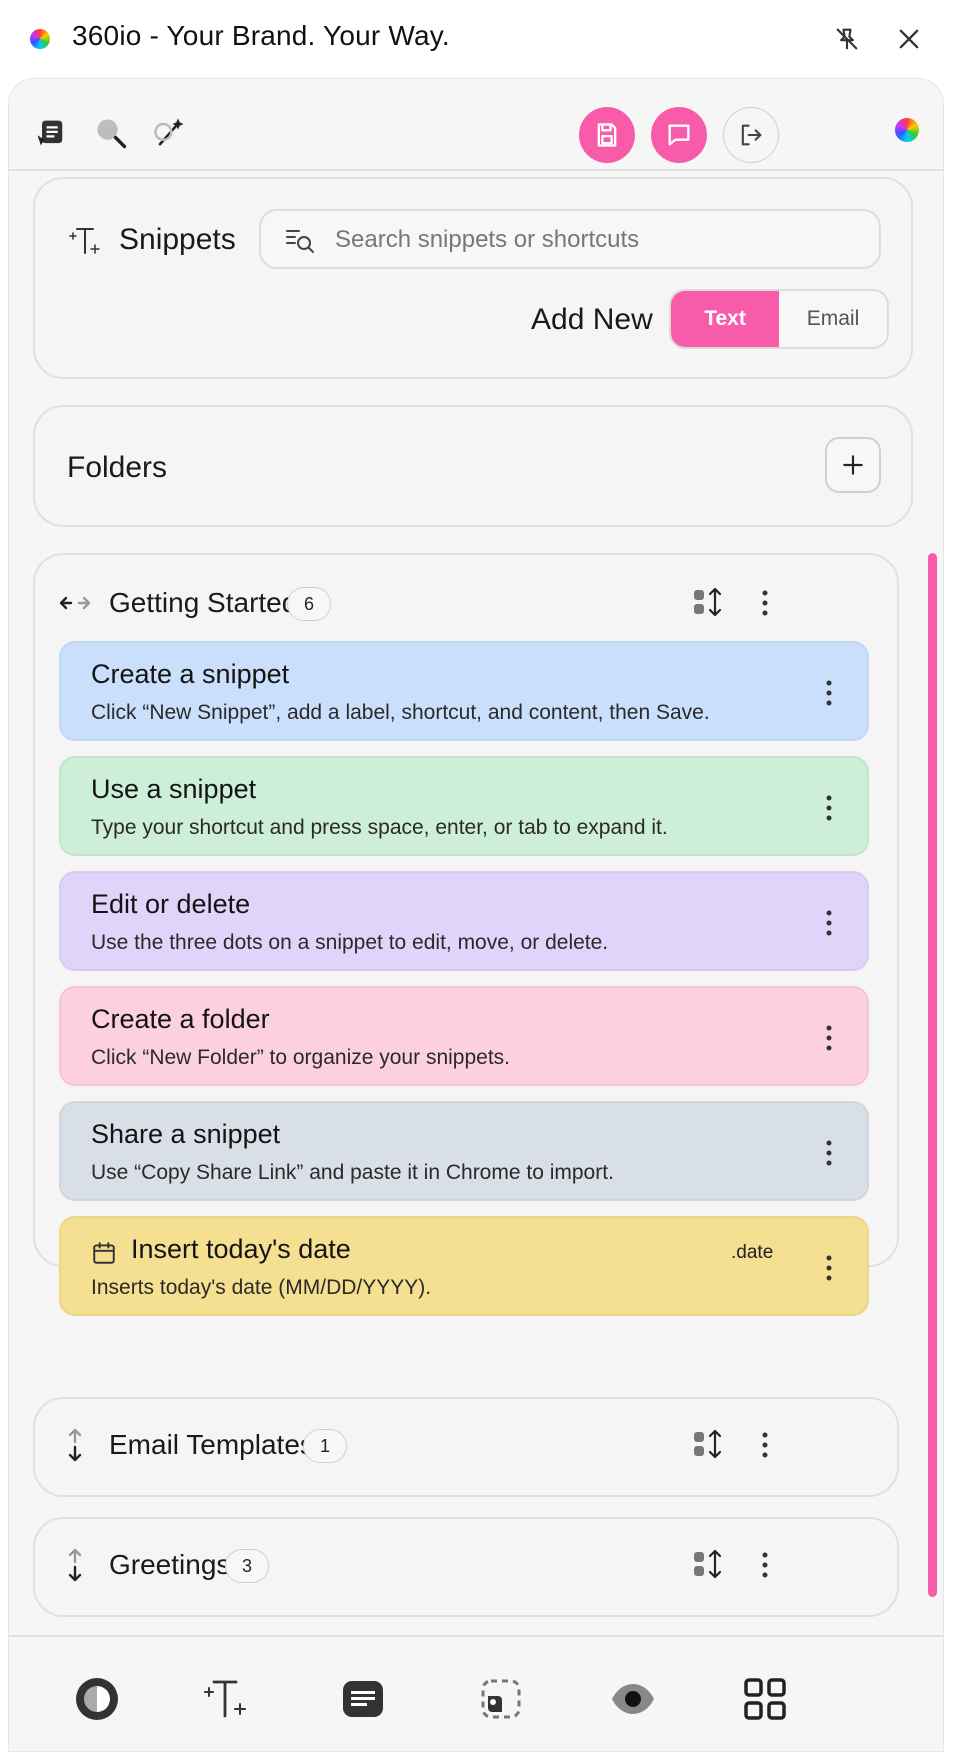  I want to click on screenshot-icon, so click(501, 1699).